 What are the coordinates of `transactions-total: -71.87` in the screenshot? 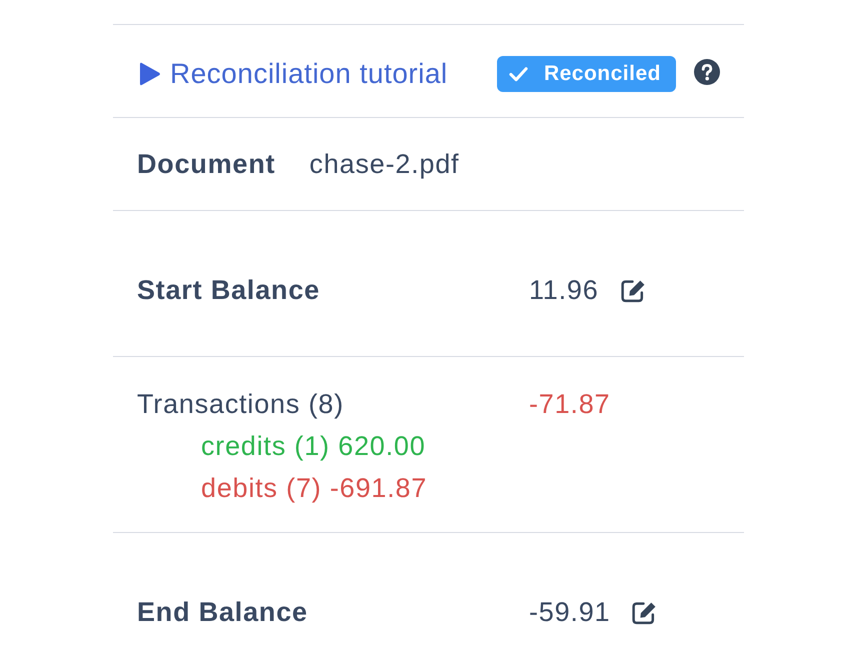 It's located at (569, 404).